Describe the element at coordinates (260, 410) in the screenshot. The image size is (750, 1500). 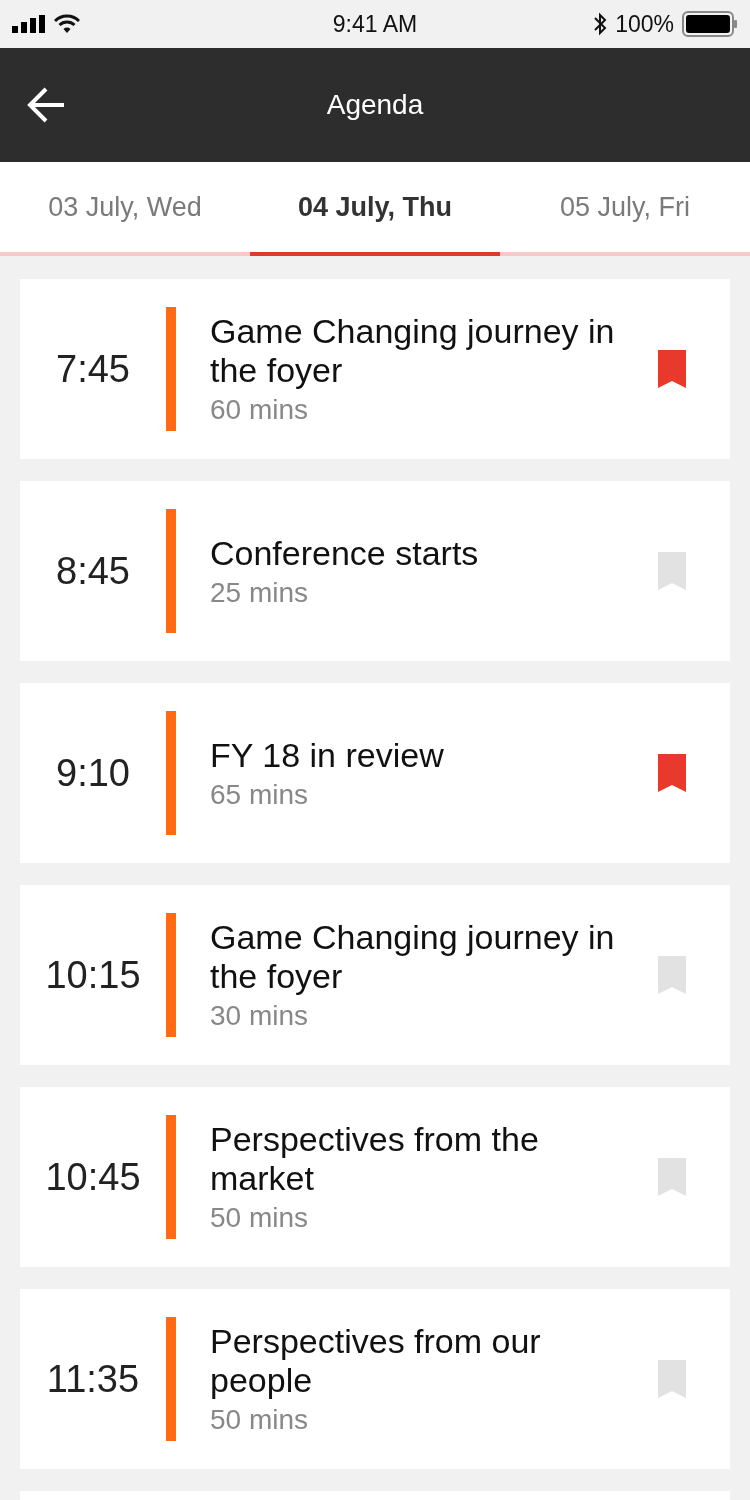
I see `session-duration: 60 mins` at that location.